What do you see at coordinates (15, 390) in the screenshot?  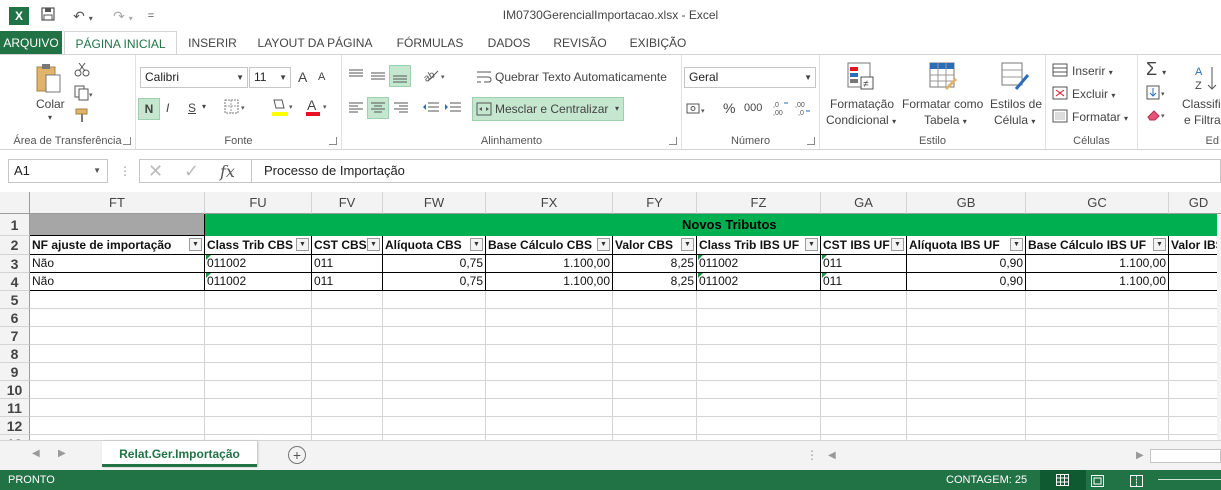 I see `row-header: 10` at bounding box center [15, 390].